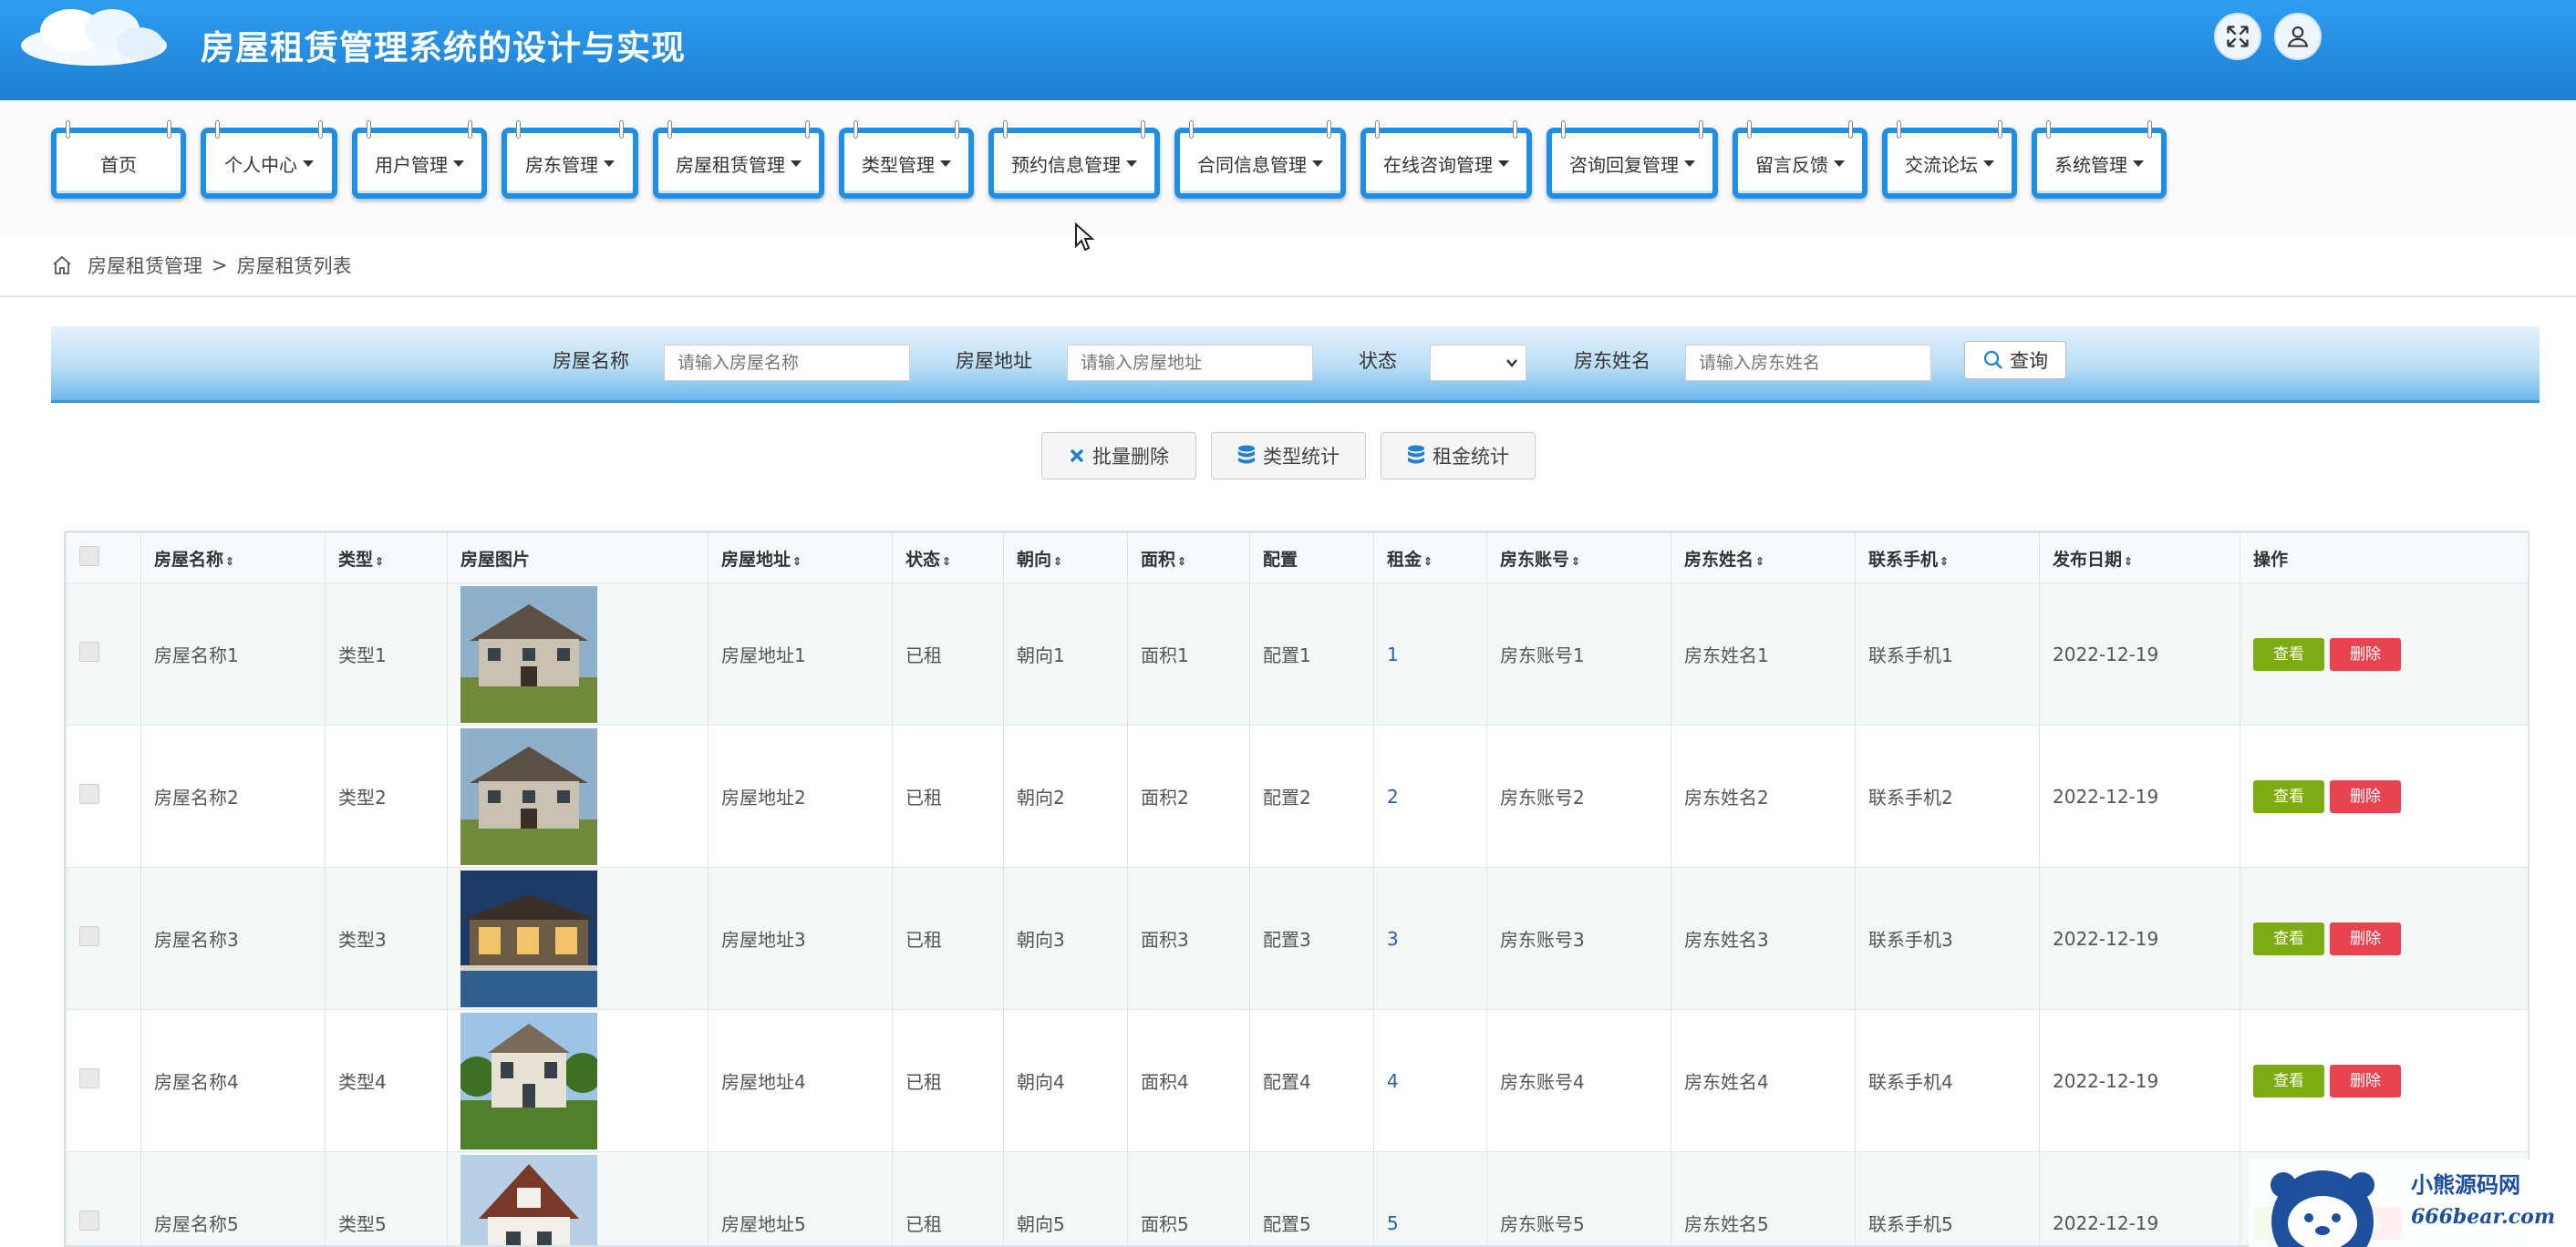 This screenshot has height=1247, width=2576. I want to click on fullscreen-button, so click(2237, 36).